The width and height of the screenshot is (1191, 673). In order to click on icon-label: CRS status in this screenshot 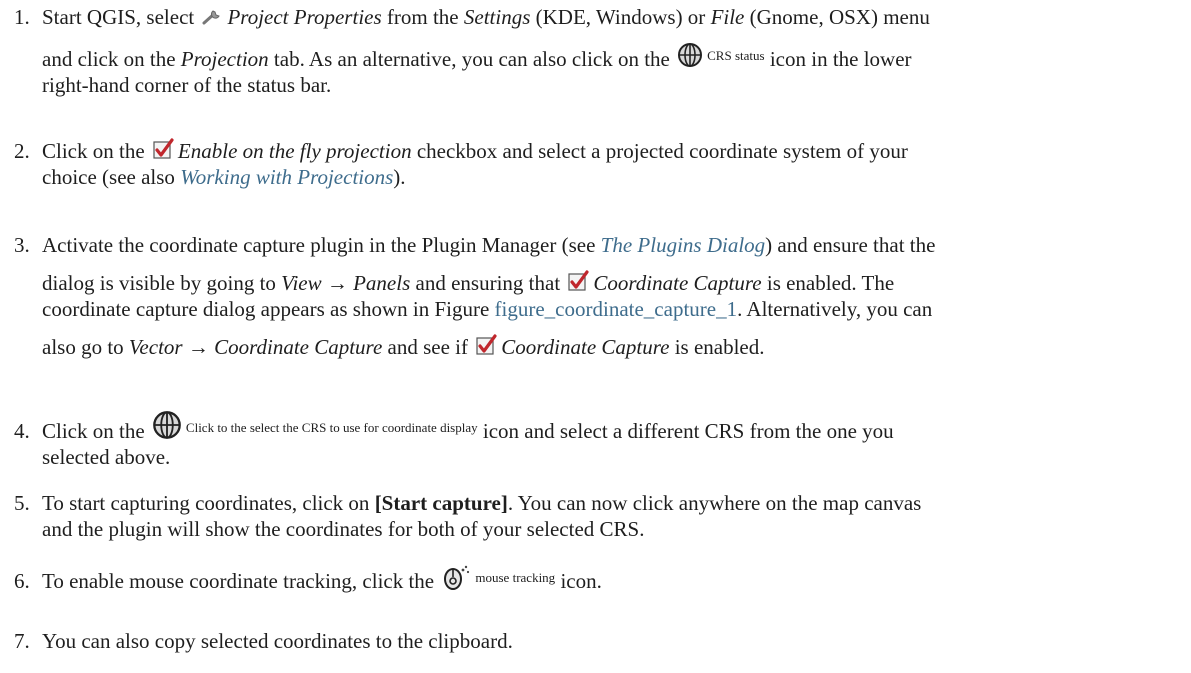, I will do `click(736, 55)`.